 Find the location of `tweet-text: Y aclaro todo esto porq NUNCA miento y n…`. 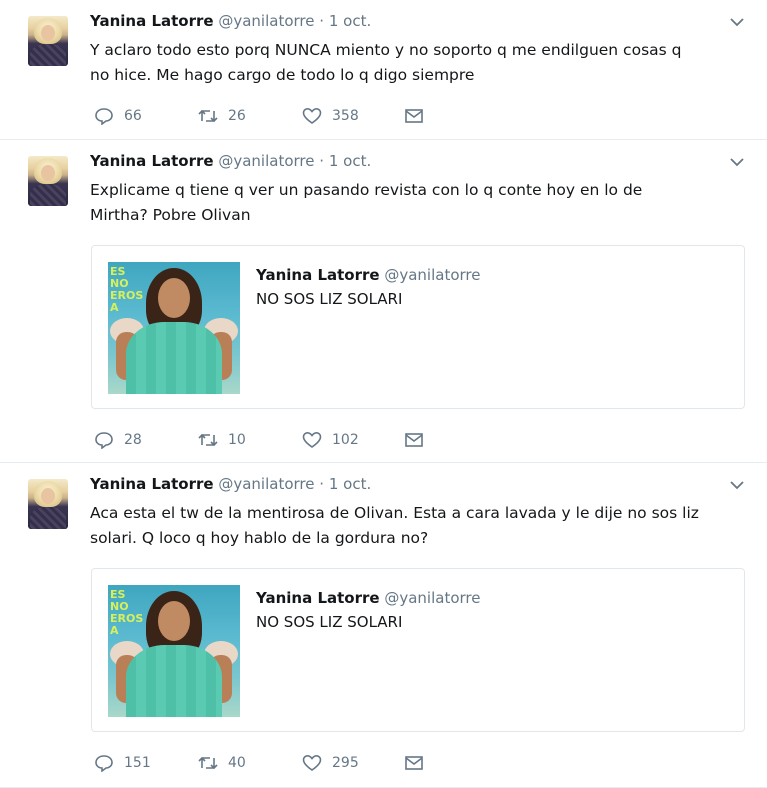

tweet-text: Y aclaro todo esto porq NUNCA miento y n… is located at coordinates (410, 63).